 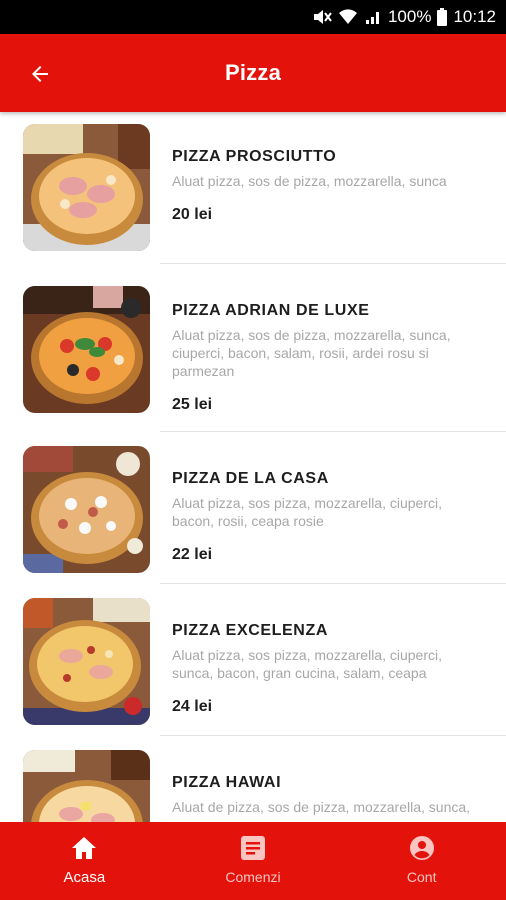 I want to click on mute-icon, so click(x=322, y=17).